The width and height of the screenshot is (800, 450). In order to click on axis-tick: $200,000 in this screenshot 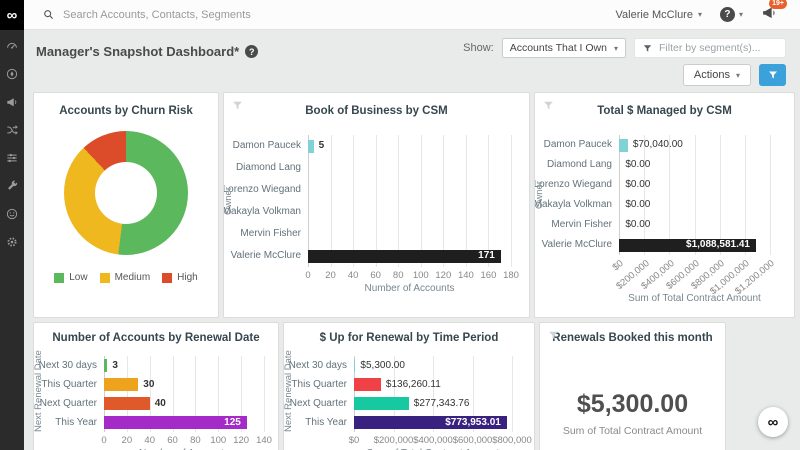, I will do `click(393, 440)`.